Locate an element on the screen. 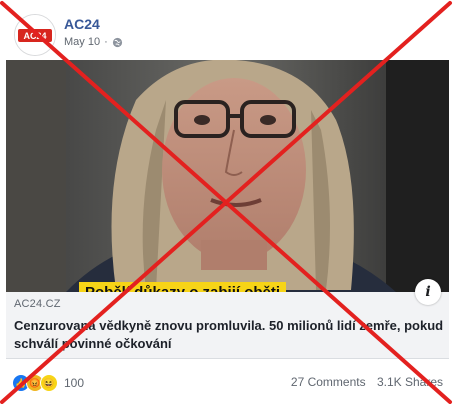 This screenshot has width=454, height=404. post-header: AC24 AC24 May 10 · is located at coordinates (227, 32).